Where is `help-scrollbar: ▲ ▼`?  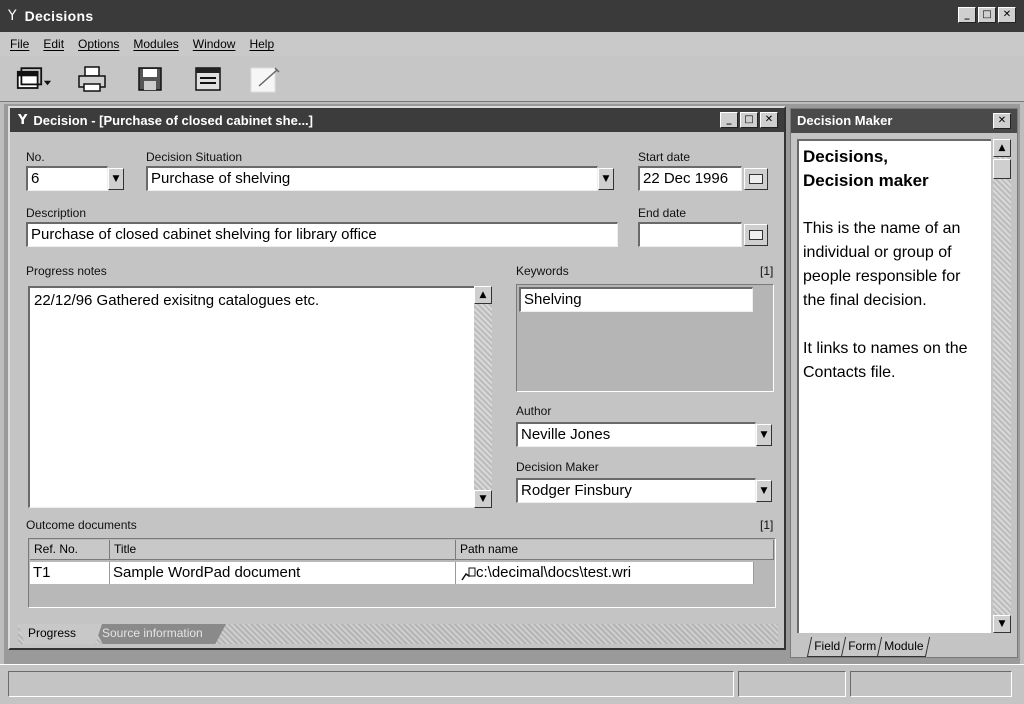 help-scrollbar: ▲ ▼ is located at coordinates (1002, 386).